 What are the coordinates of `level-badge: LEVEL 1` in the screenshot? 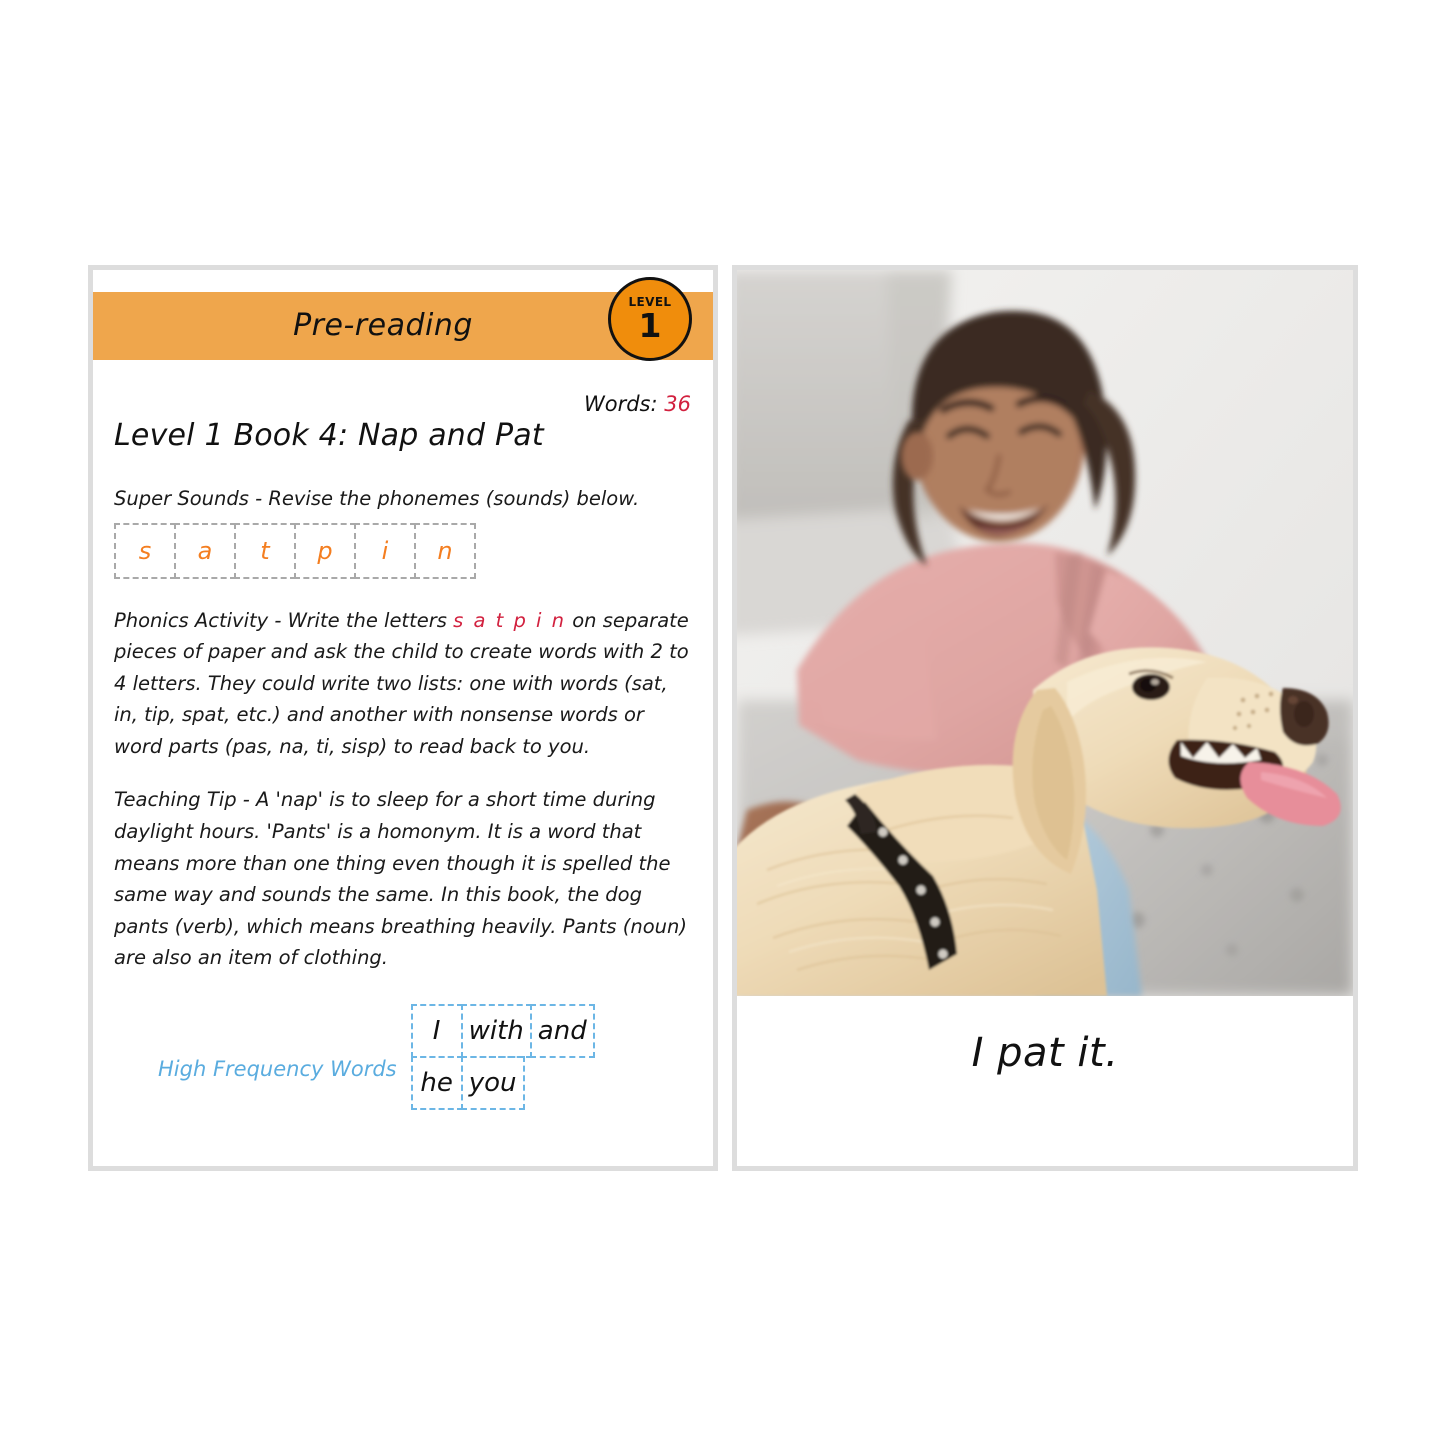 It's located at (650, 319).